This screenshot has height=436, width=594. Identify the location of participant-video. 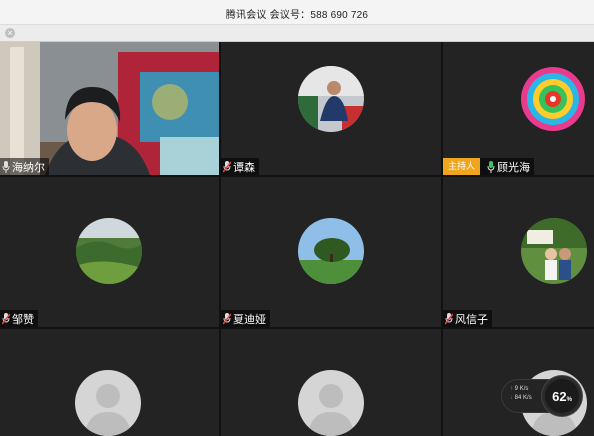
(109, 108).